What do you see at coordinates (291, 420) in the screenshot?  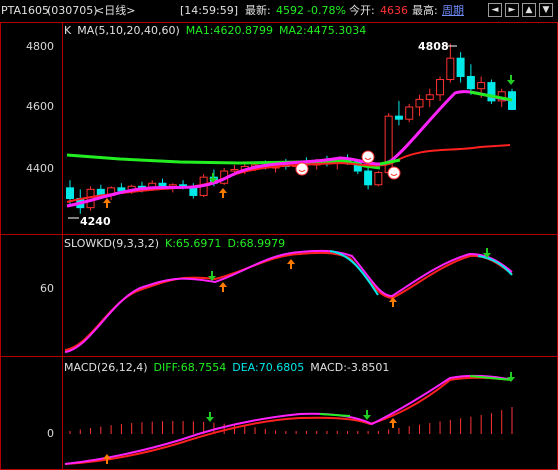 I see `macd-histogram` at bounding box center [291, 420].